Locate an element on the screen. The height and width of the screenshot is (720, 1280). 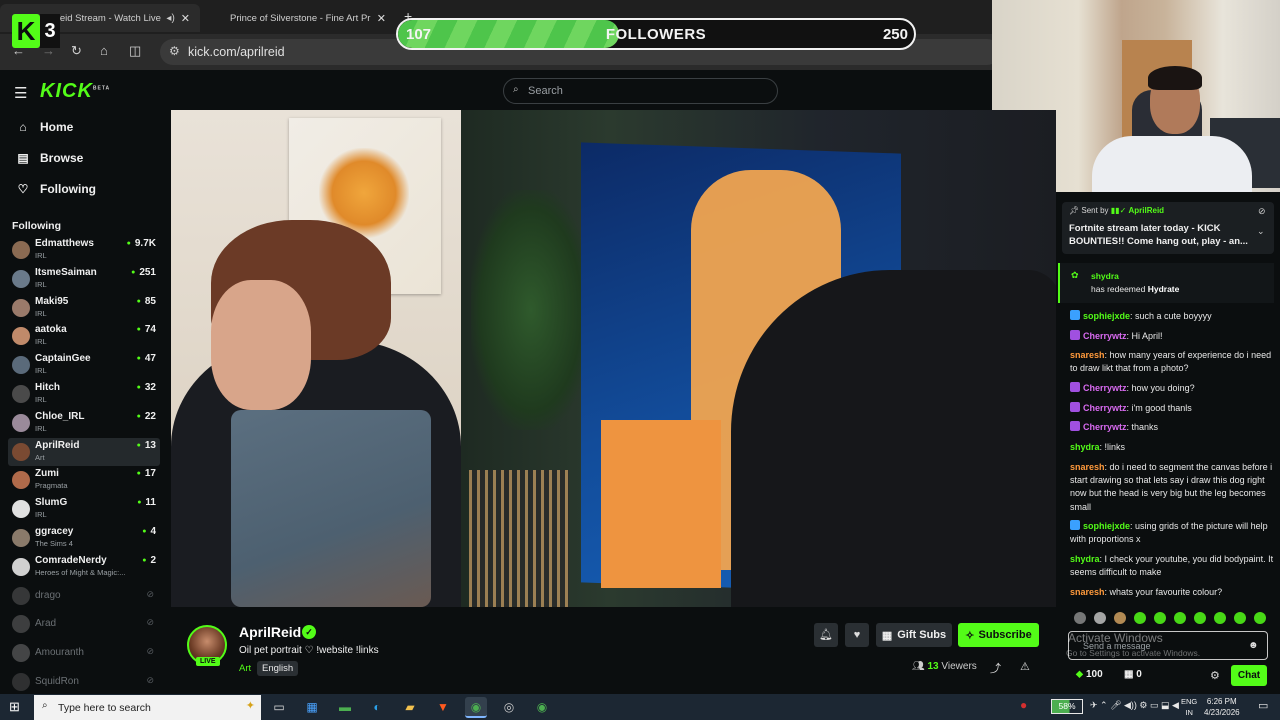
chevron-down-icon: ⌄ is located at coordinates (1261, 231).